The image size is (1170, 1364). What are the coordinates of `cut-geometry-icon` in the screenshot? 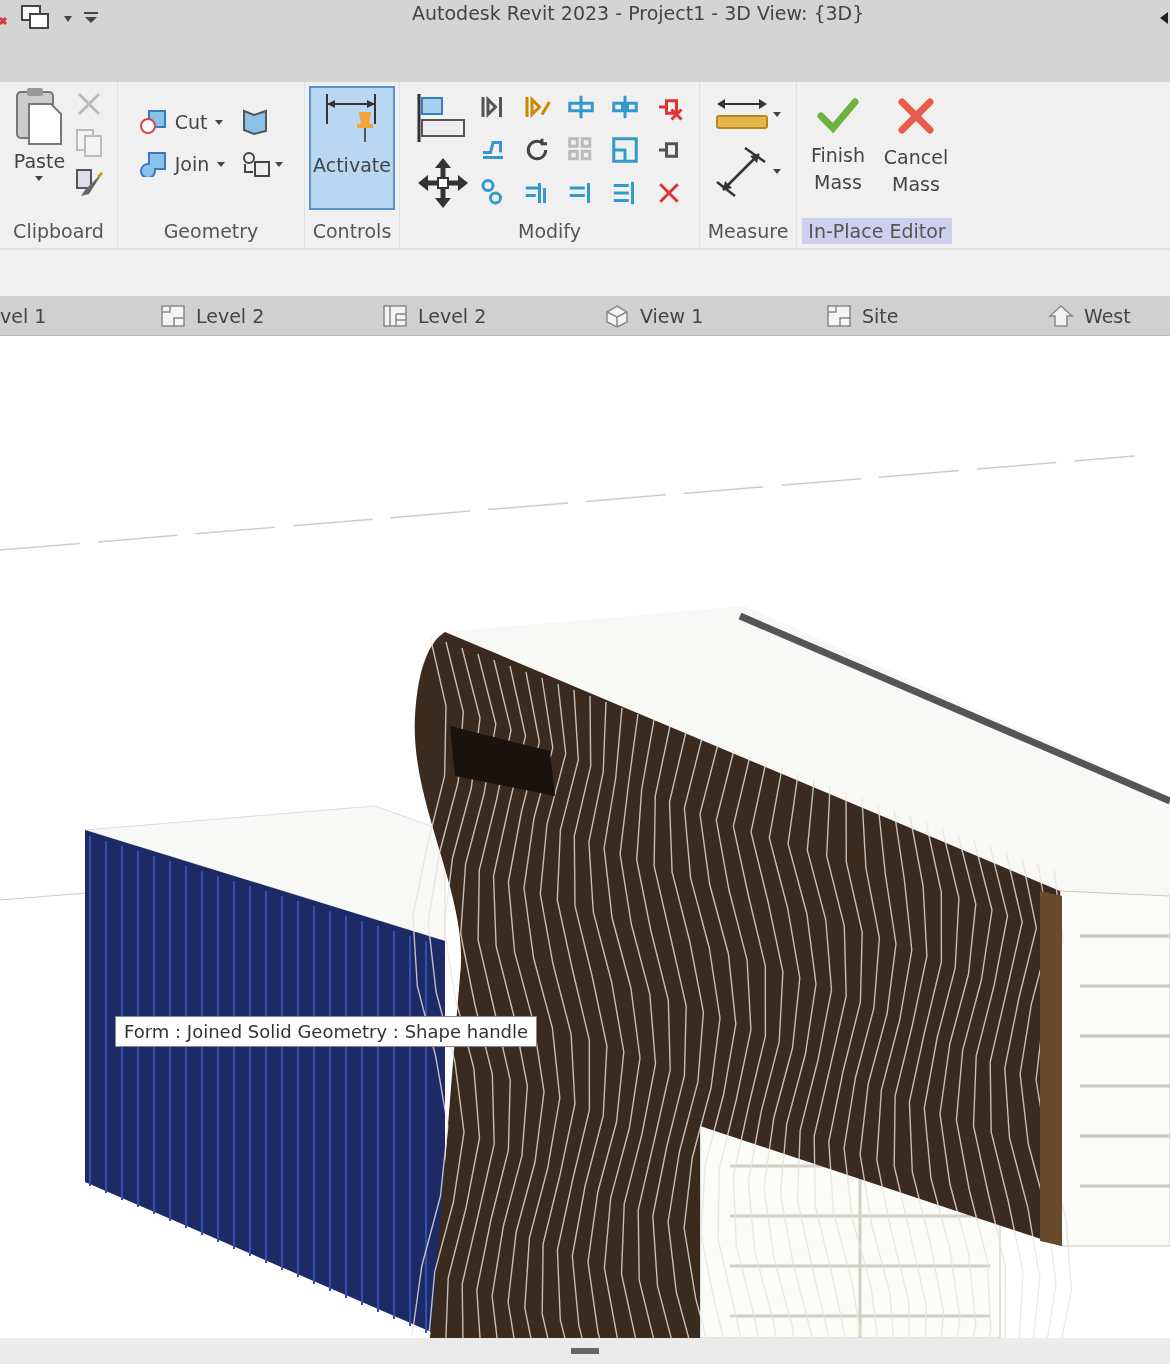 It's located at (152, 122).